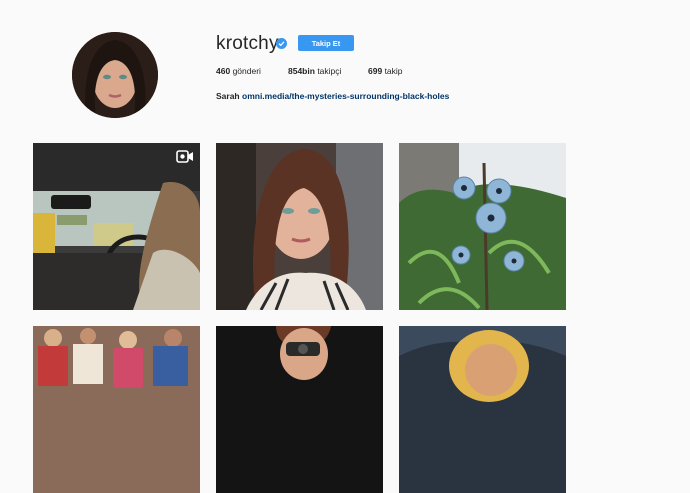 This screenshot has width=690, height=493. What do you see at coordinates (247, 43) in the screenshot?
I see `profile-username: krotchy` at bounding box center [247, 43].